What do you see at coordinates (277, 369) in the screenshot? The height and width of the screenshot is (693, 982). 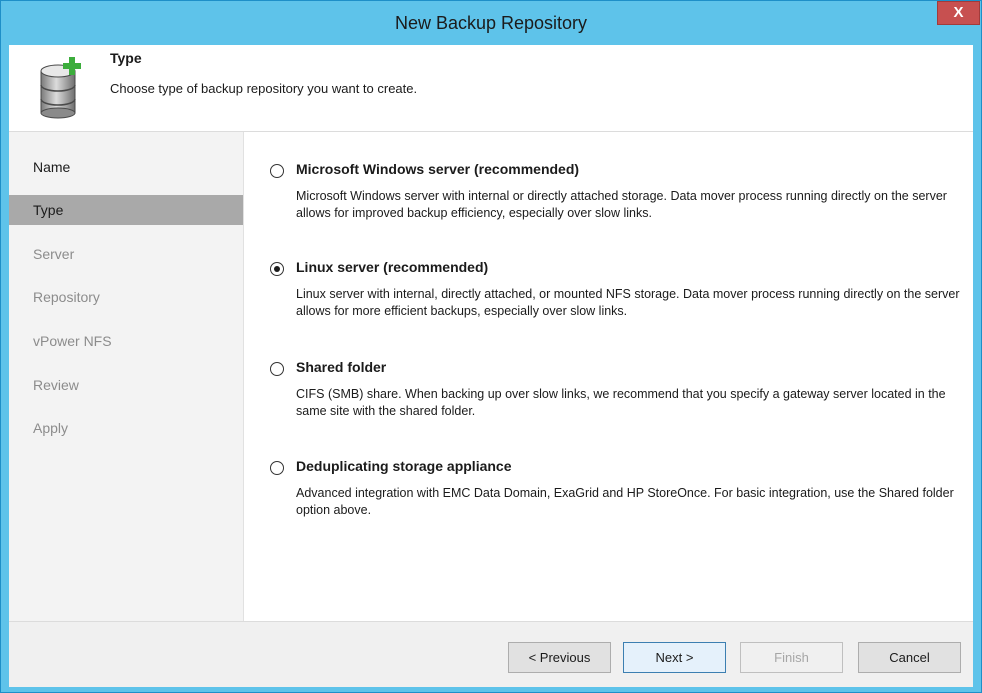 I see `shared-folder-radio` at bounding box center [277, 369].